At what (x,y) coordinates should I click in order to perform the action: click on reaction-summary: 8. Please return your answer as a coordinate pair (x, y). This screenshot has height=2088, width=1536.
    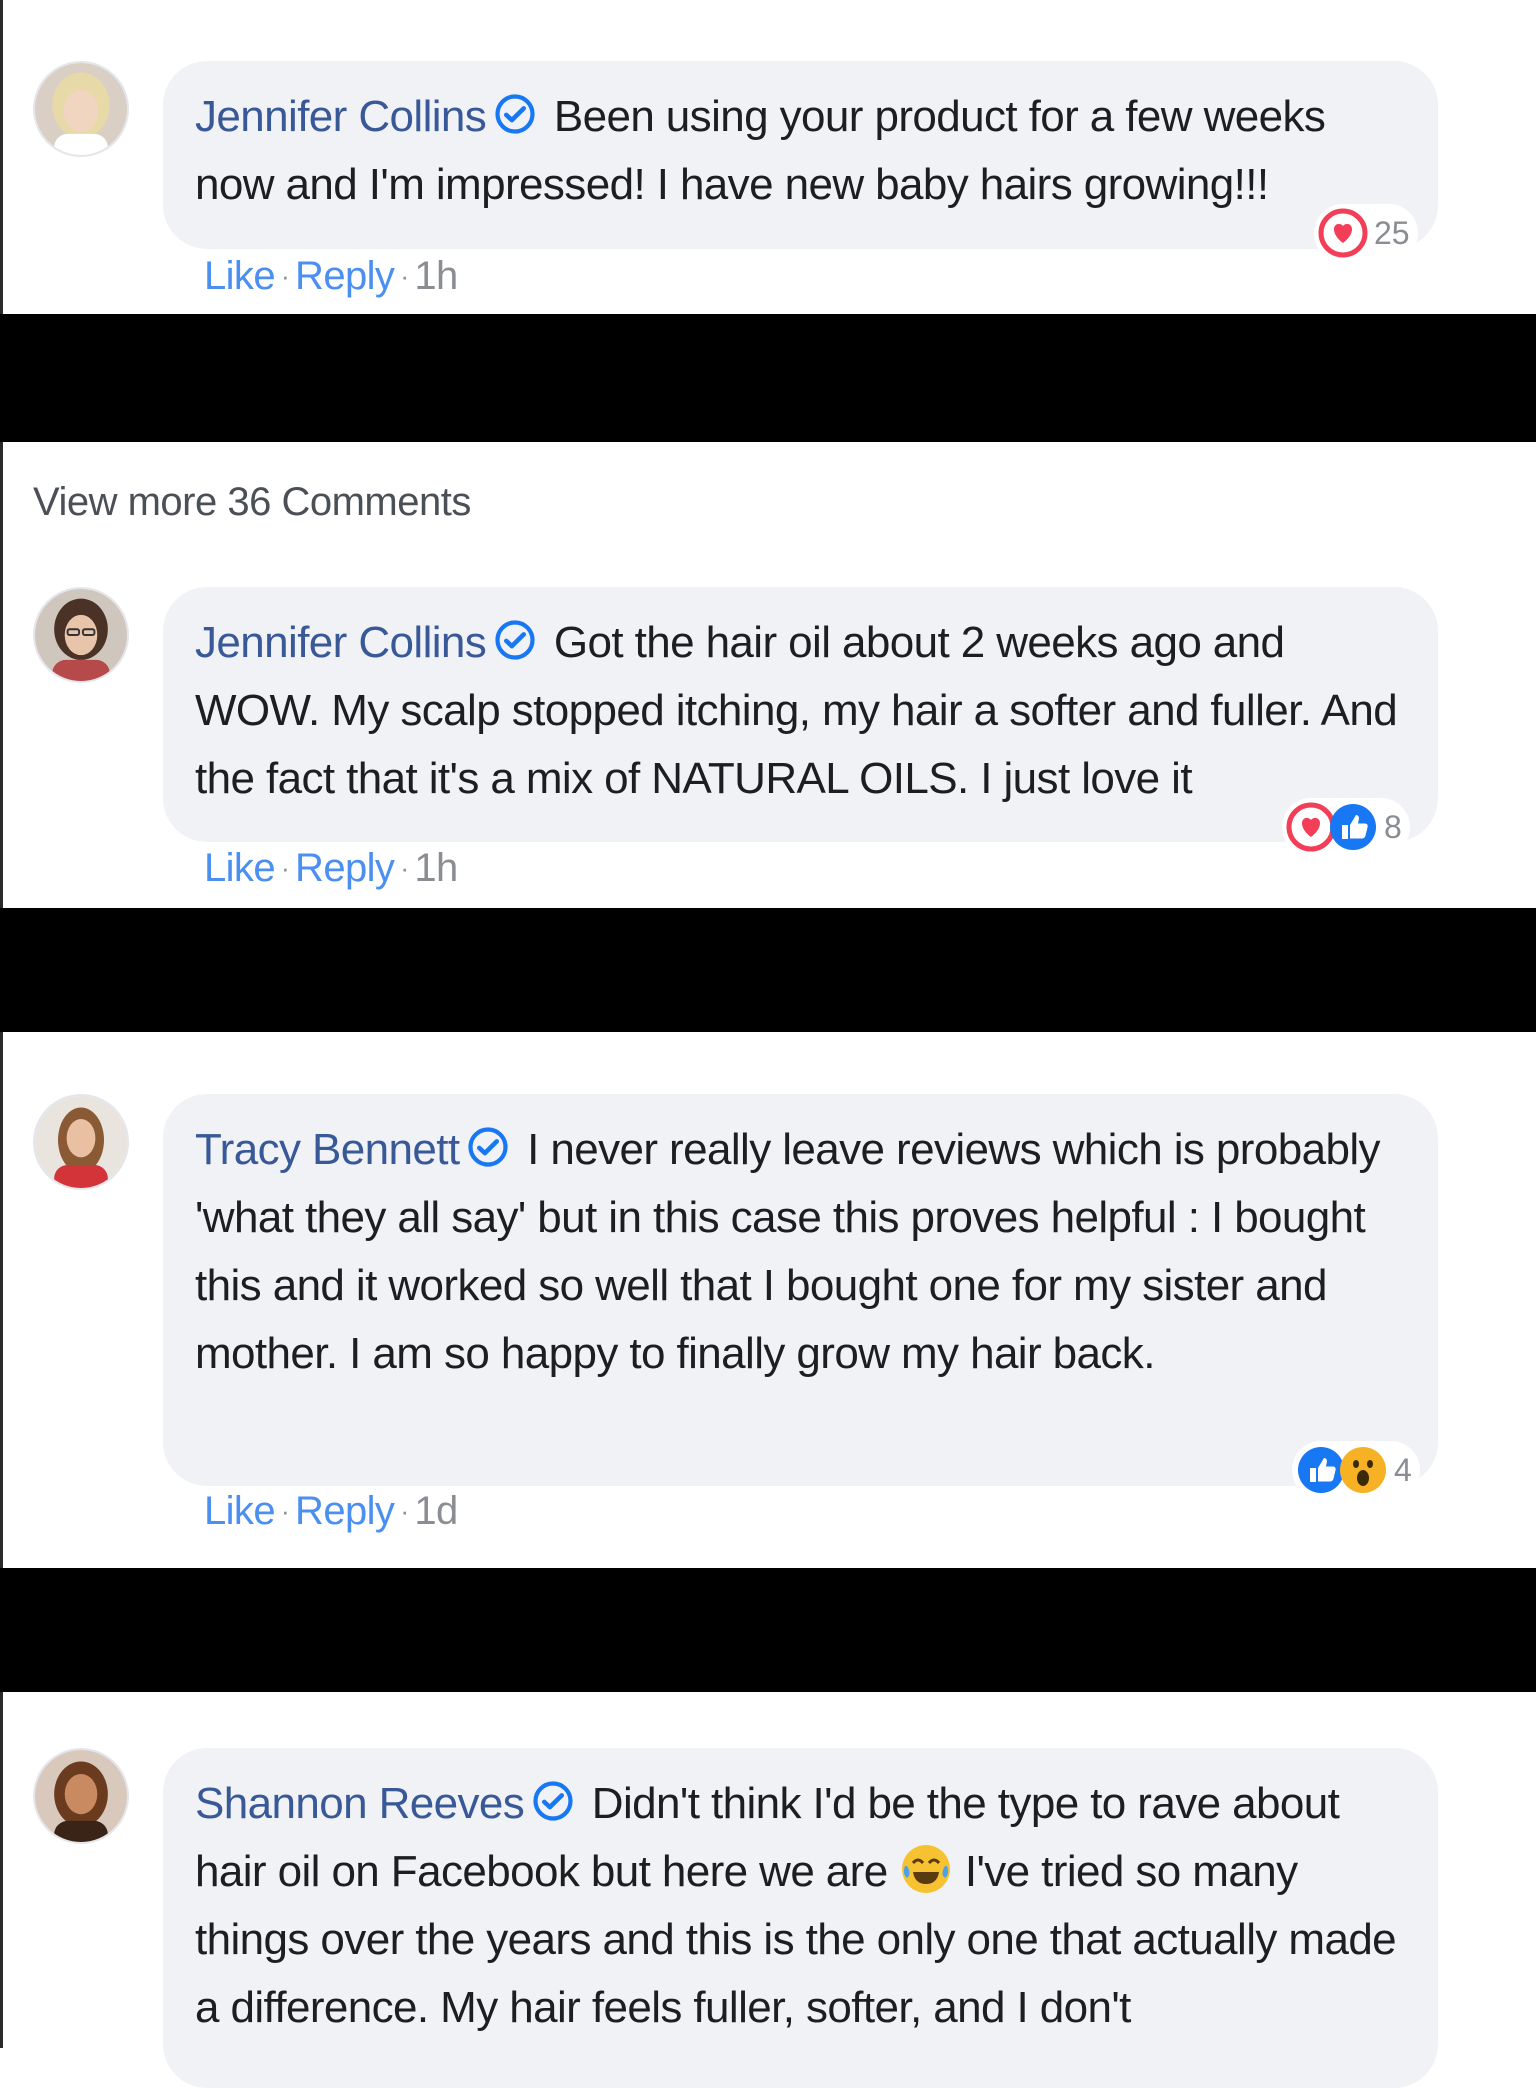
    Looking at the image, I should click on (1346, 827).